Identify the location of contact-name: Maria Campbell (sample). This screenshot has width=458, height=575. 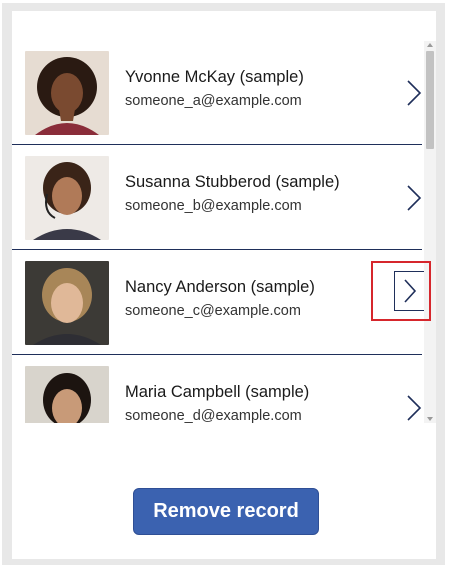
(217, 392).